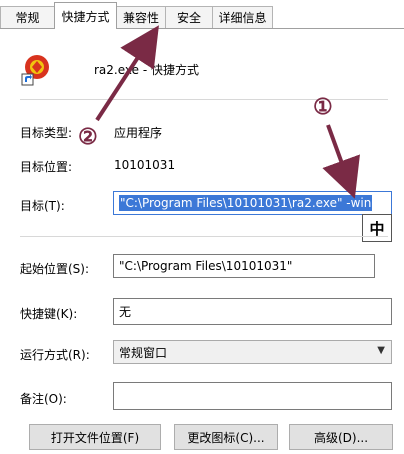 This screenshot has width=404, height=454. I want to click on tab-security: 安全, so click(189, 17).